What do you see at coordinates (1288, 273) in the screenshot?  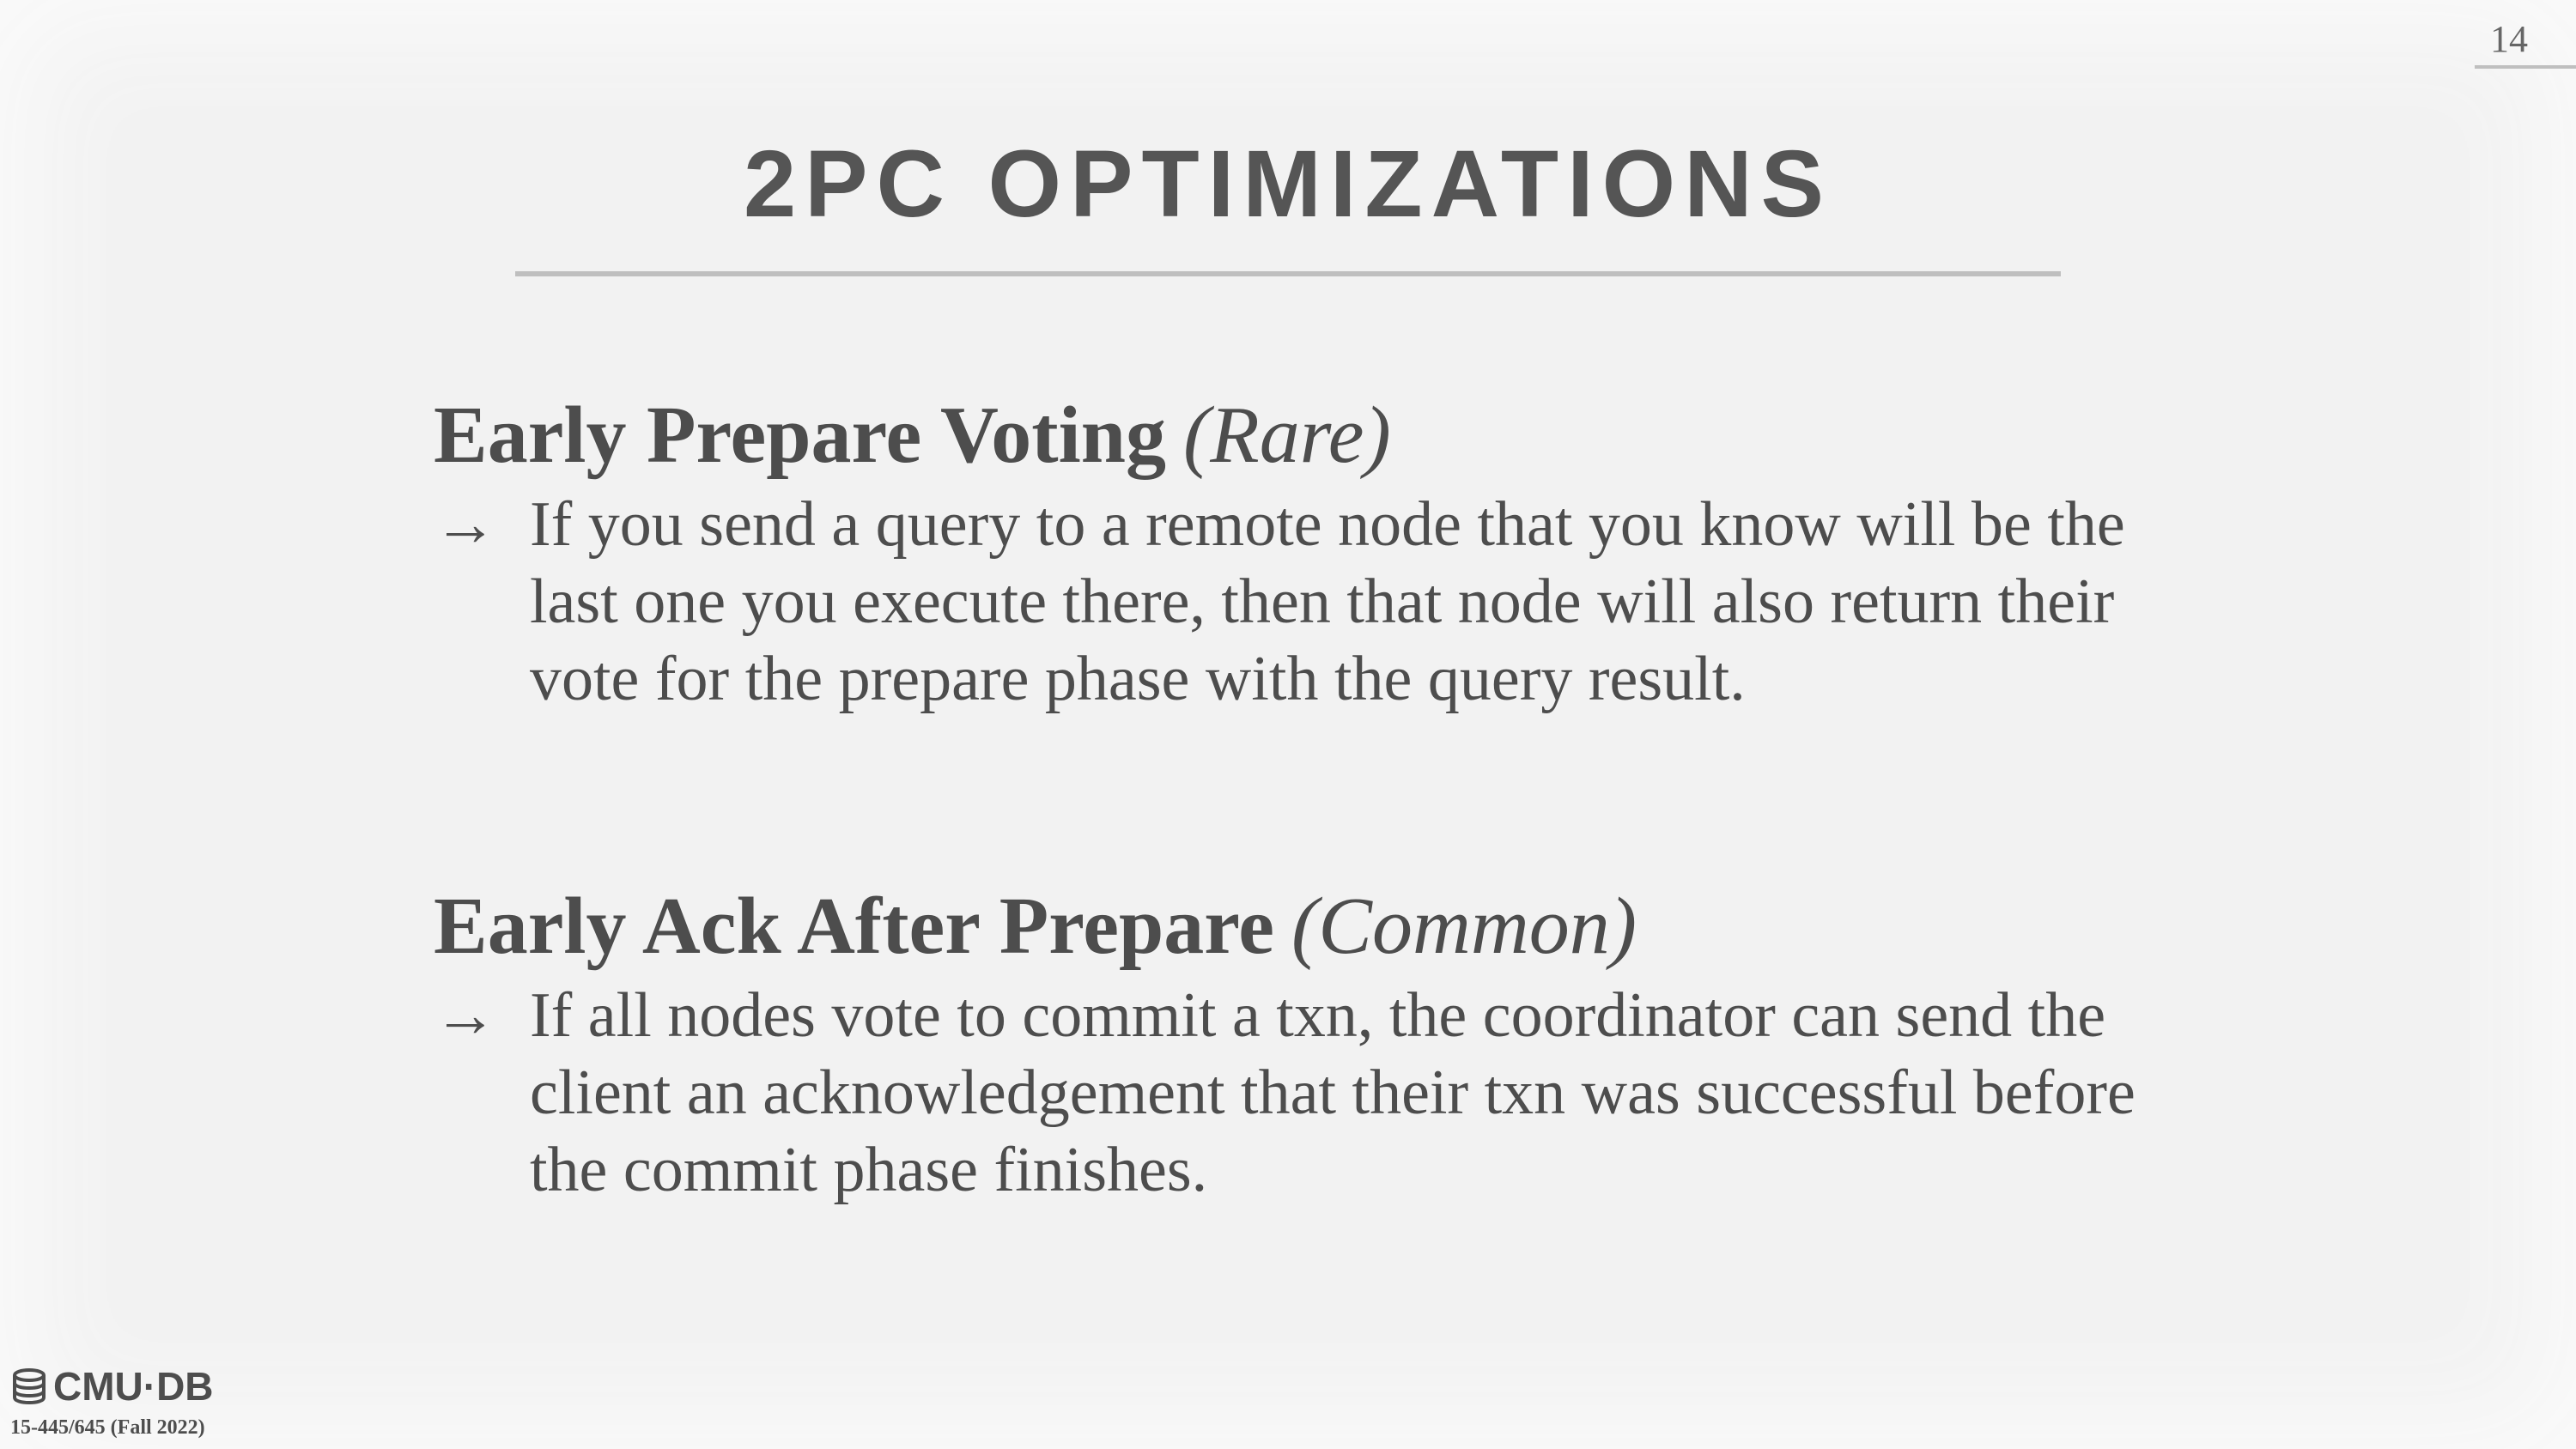 I see `title-divider` at bounding box center [1288, 273].